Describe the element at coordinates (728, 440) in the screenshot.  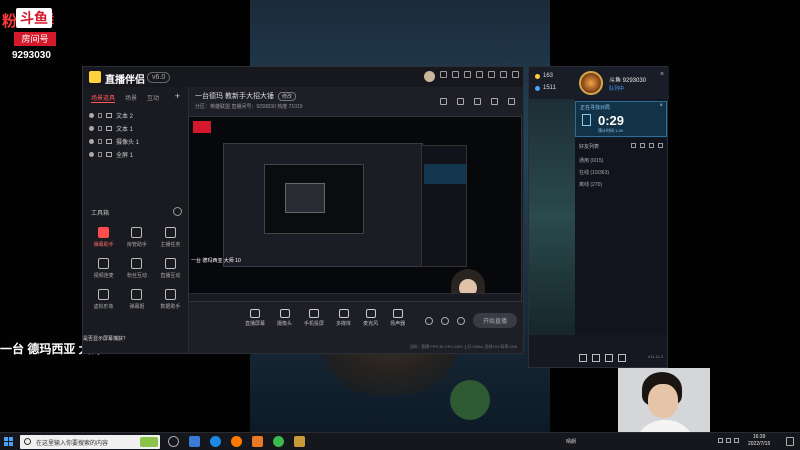
I see `volume-icon` at that location.